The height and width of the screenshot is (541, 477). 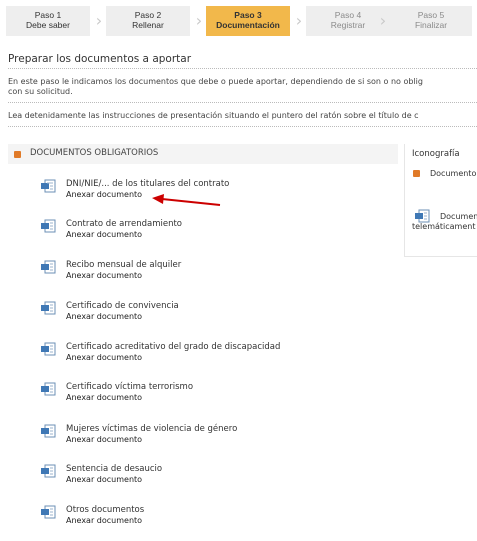 I want to click on document-label: Certificado víctima terrorismo, so click(x=129, y=387).